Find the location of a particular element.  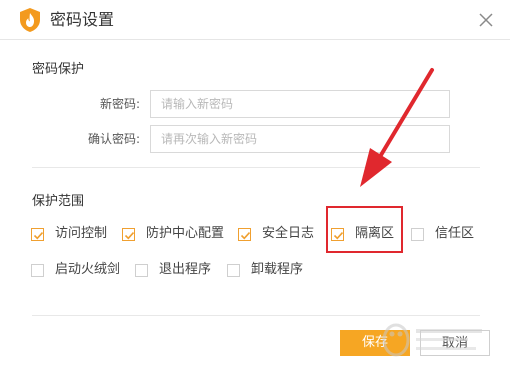

option-label: 退出程序 is located at coordinates (185, 269).